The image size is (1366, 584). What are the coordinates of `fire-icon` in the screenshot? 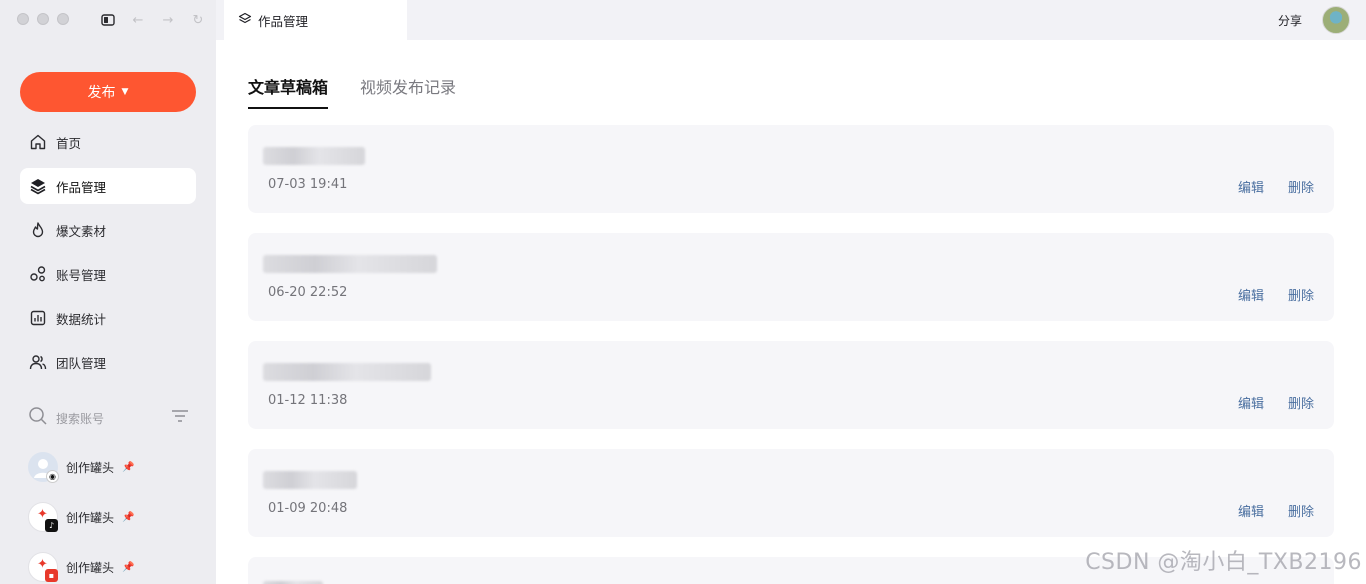 It's located at (38, 230).